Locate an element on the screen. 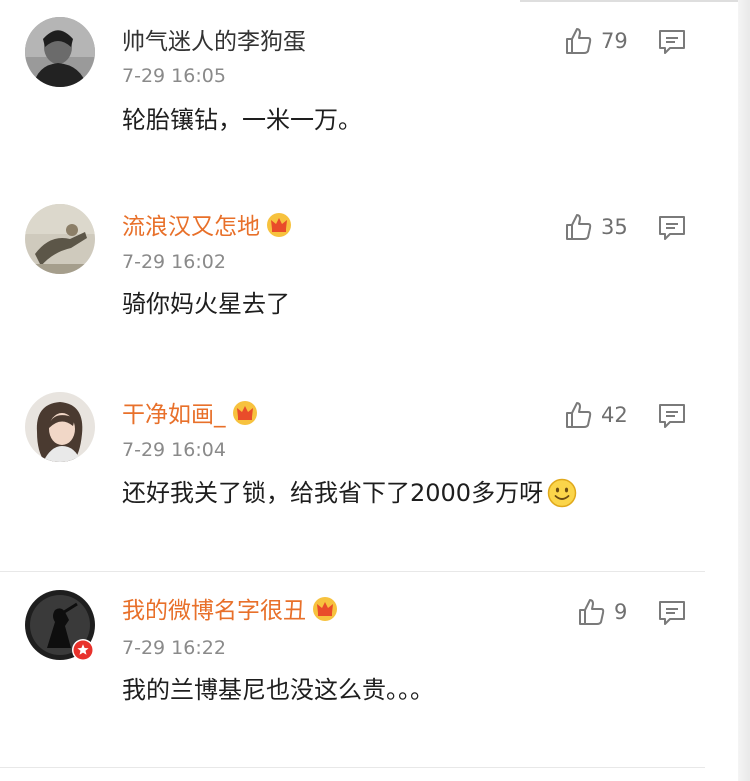 The width and height of the screenshot is (750, 781). username: 帅气迷人的李狗蛋 is located at coordinates (214, 42).